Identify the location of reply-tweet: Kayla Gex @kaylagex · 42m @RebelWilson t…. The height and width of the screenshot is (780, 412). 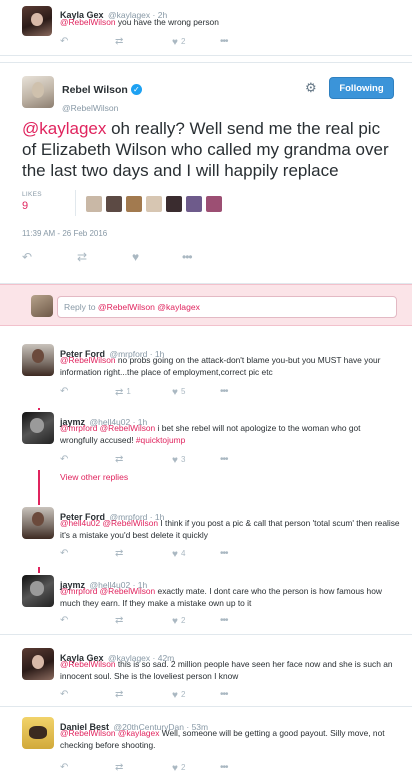
(206, 675).